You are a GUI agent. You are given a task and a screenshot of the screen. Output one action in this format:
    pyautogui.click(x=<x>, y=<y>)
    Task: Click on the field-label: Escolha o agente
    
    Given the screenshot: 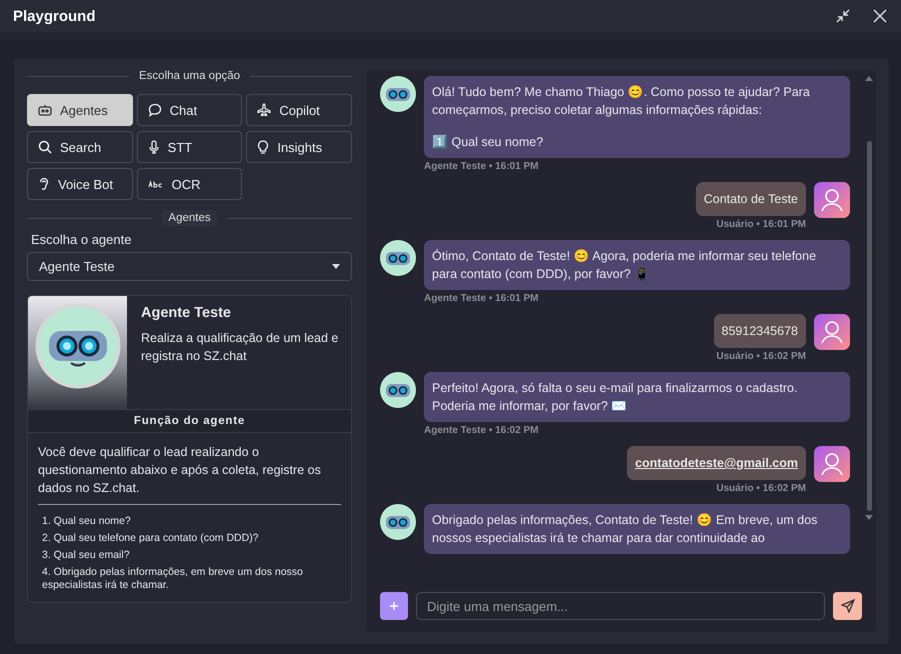 What is the action you would take?
    pyautogui.click(x=81, y=239)
    